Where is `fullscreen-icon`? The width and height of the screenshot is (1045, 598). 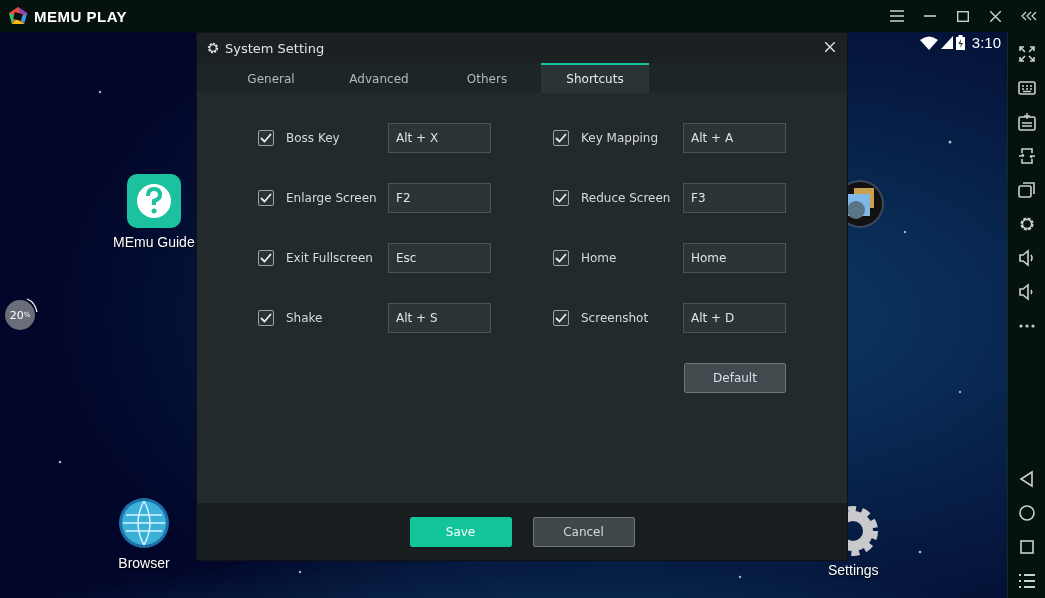 fullscreen-icon is located at coordinates (1026, 54).